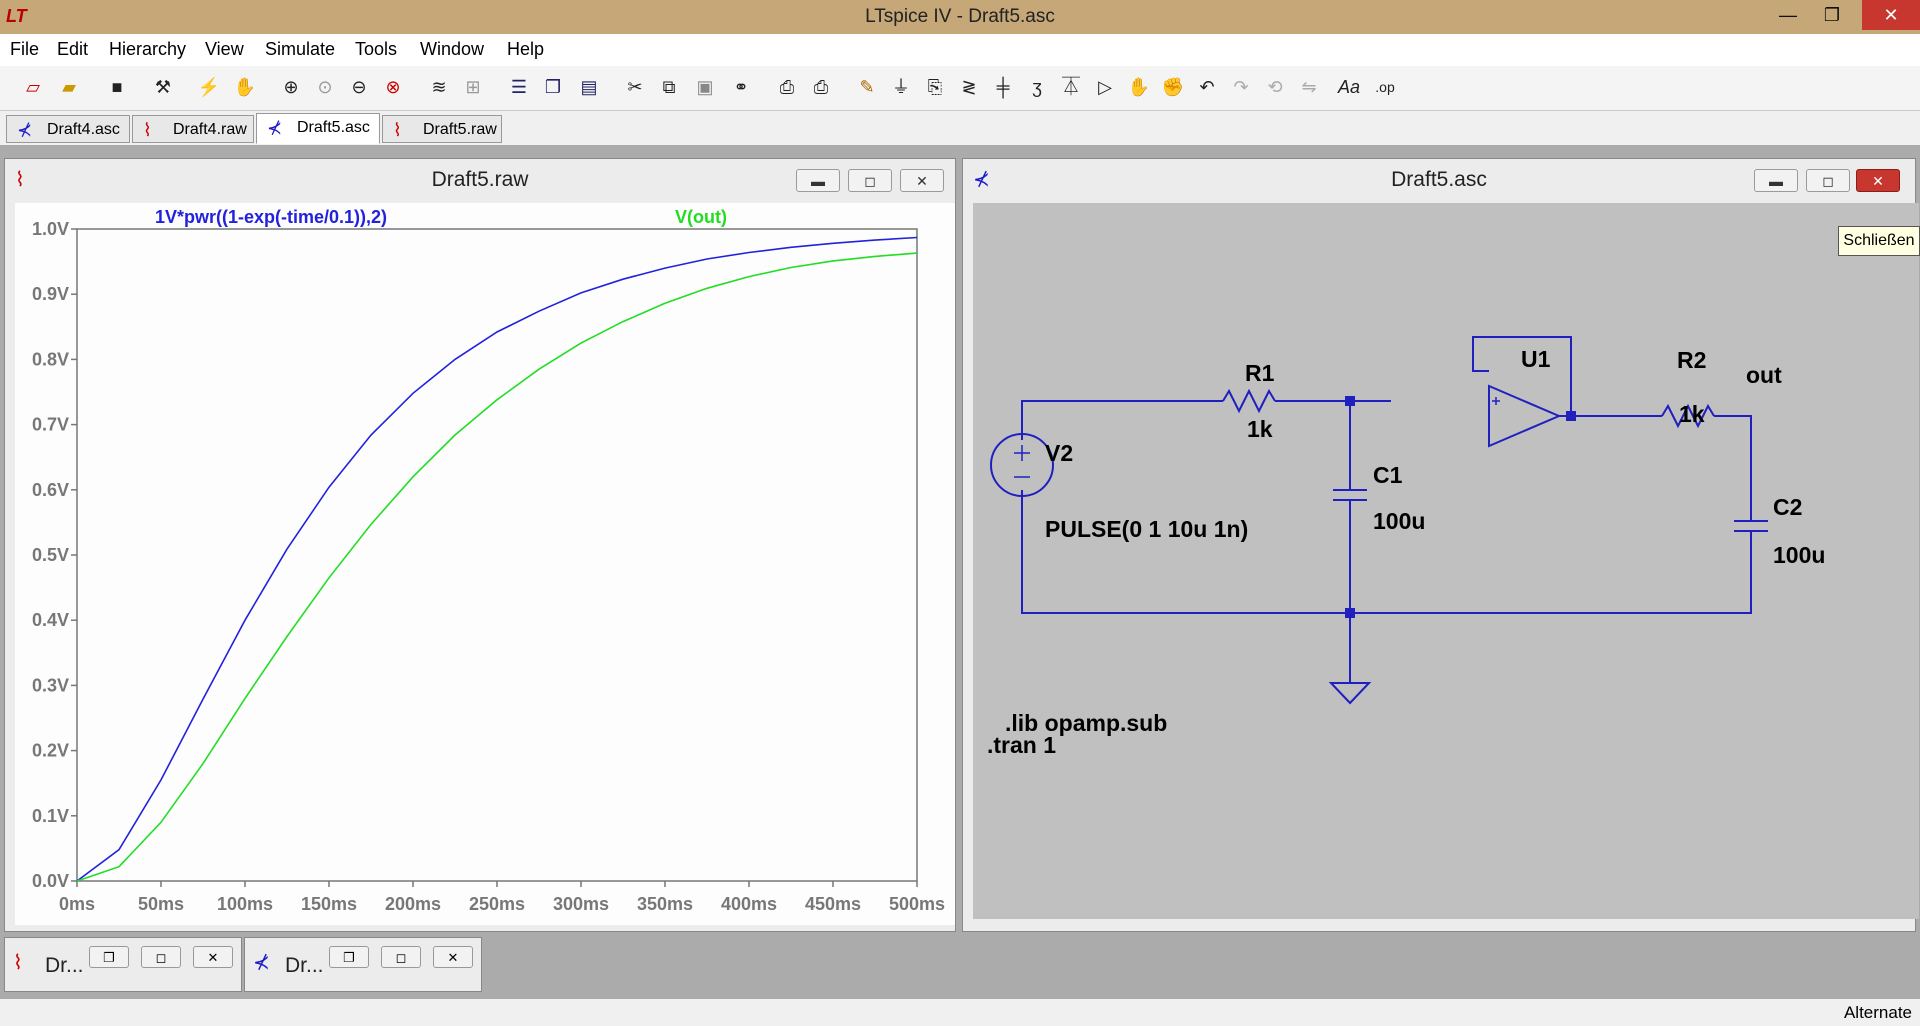 This screenshot has width=1920, height=1026. What do you see at coordinates (1832, 15) in the screenshot?
I see `maximize-button: ❐` at bounding box center [1832, 15].